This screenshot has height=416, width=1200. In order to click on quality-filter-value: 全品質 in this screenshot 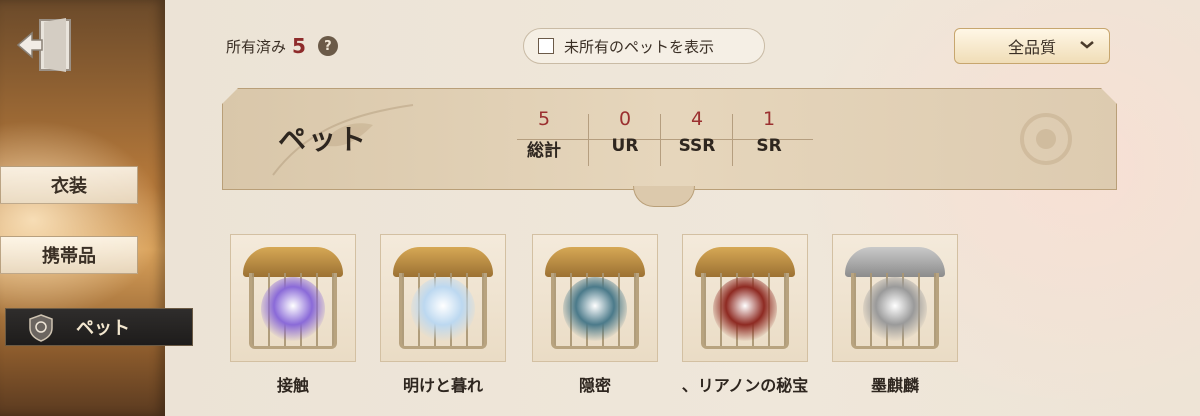, I will do `click(1031, 47)`.